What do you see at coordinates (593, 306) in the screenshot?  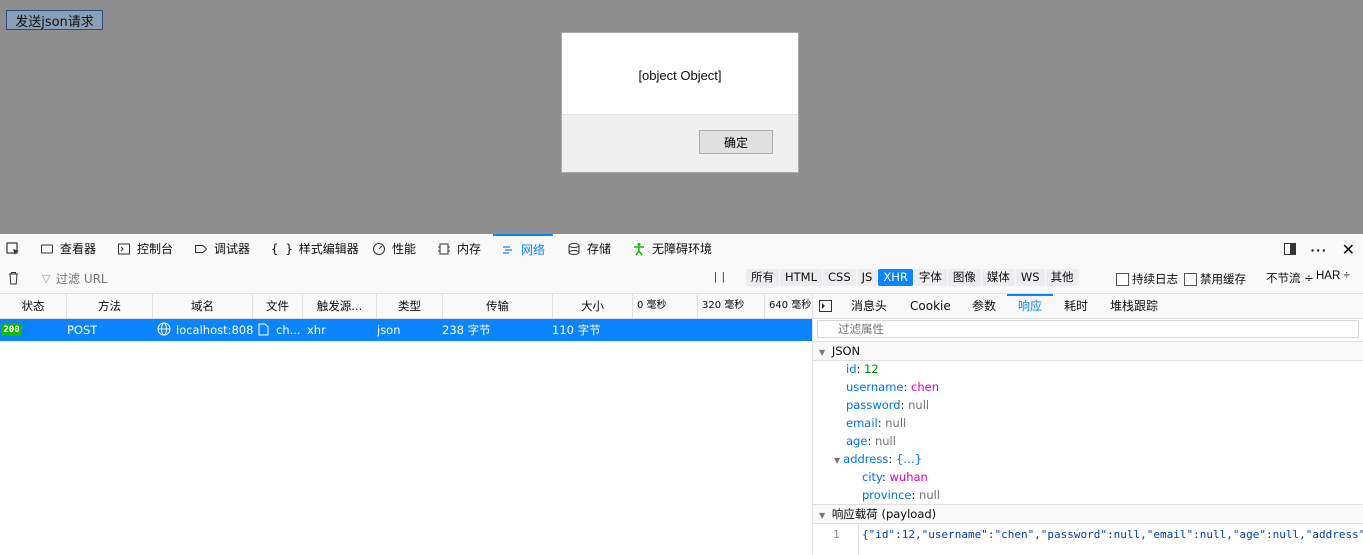 I see `column-size: 大小` at bounding box center [593, 306].